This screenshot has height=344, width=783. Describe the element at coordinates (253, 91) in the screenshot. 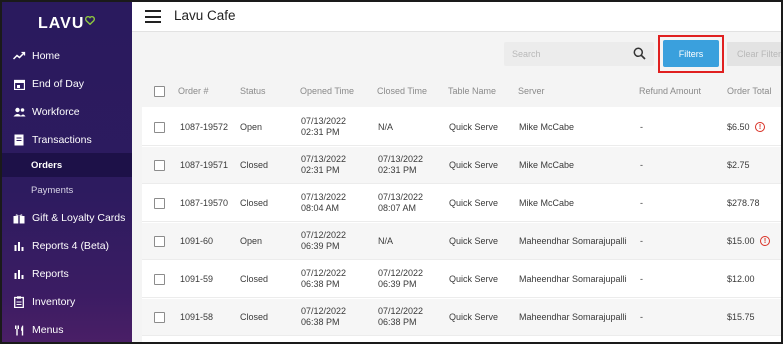

I see `column-header: Status` at that location.